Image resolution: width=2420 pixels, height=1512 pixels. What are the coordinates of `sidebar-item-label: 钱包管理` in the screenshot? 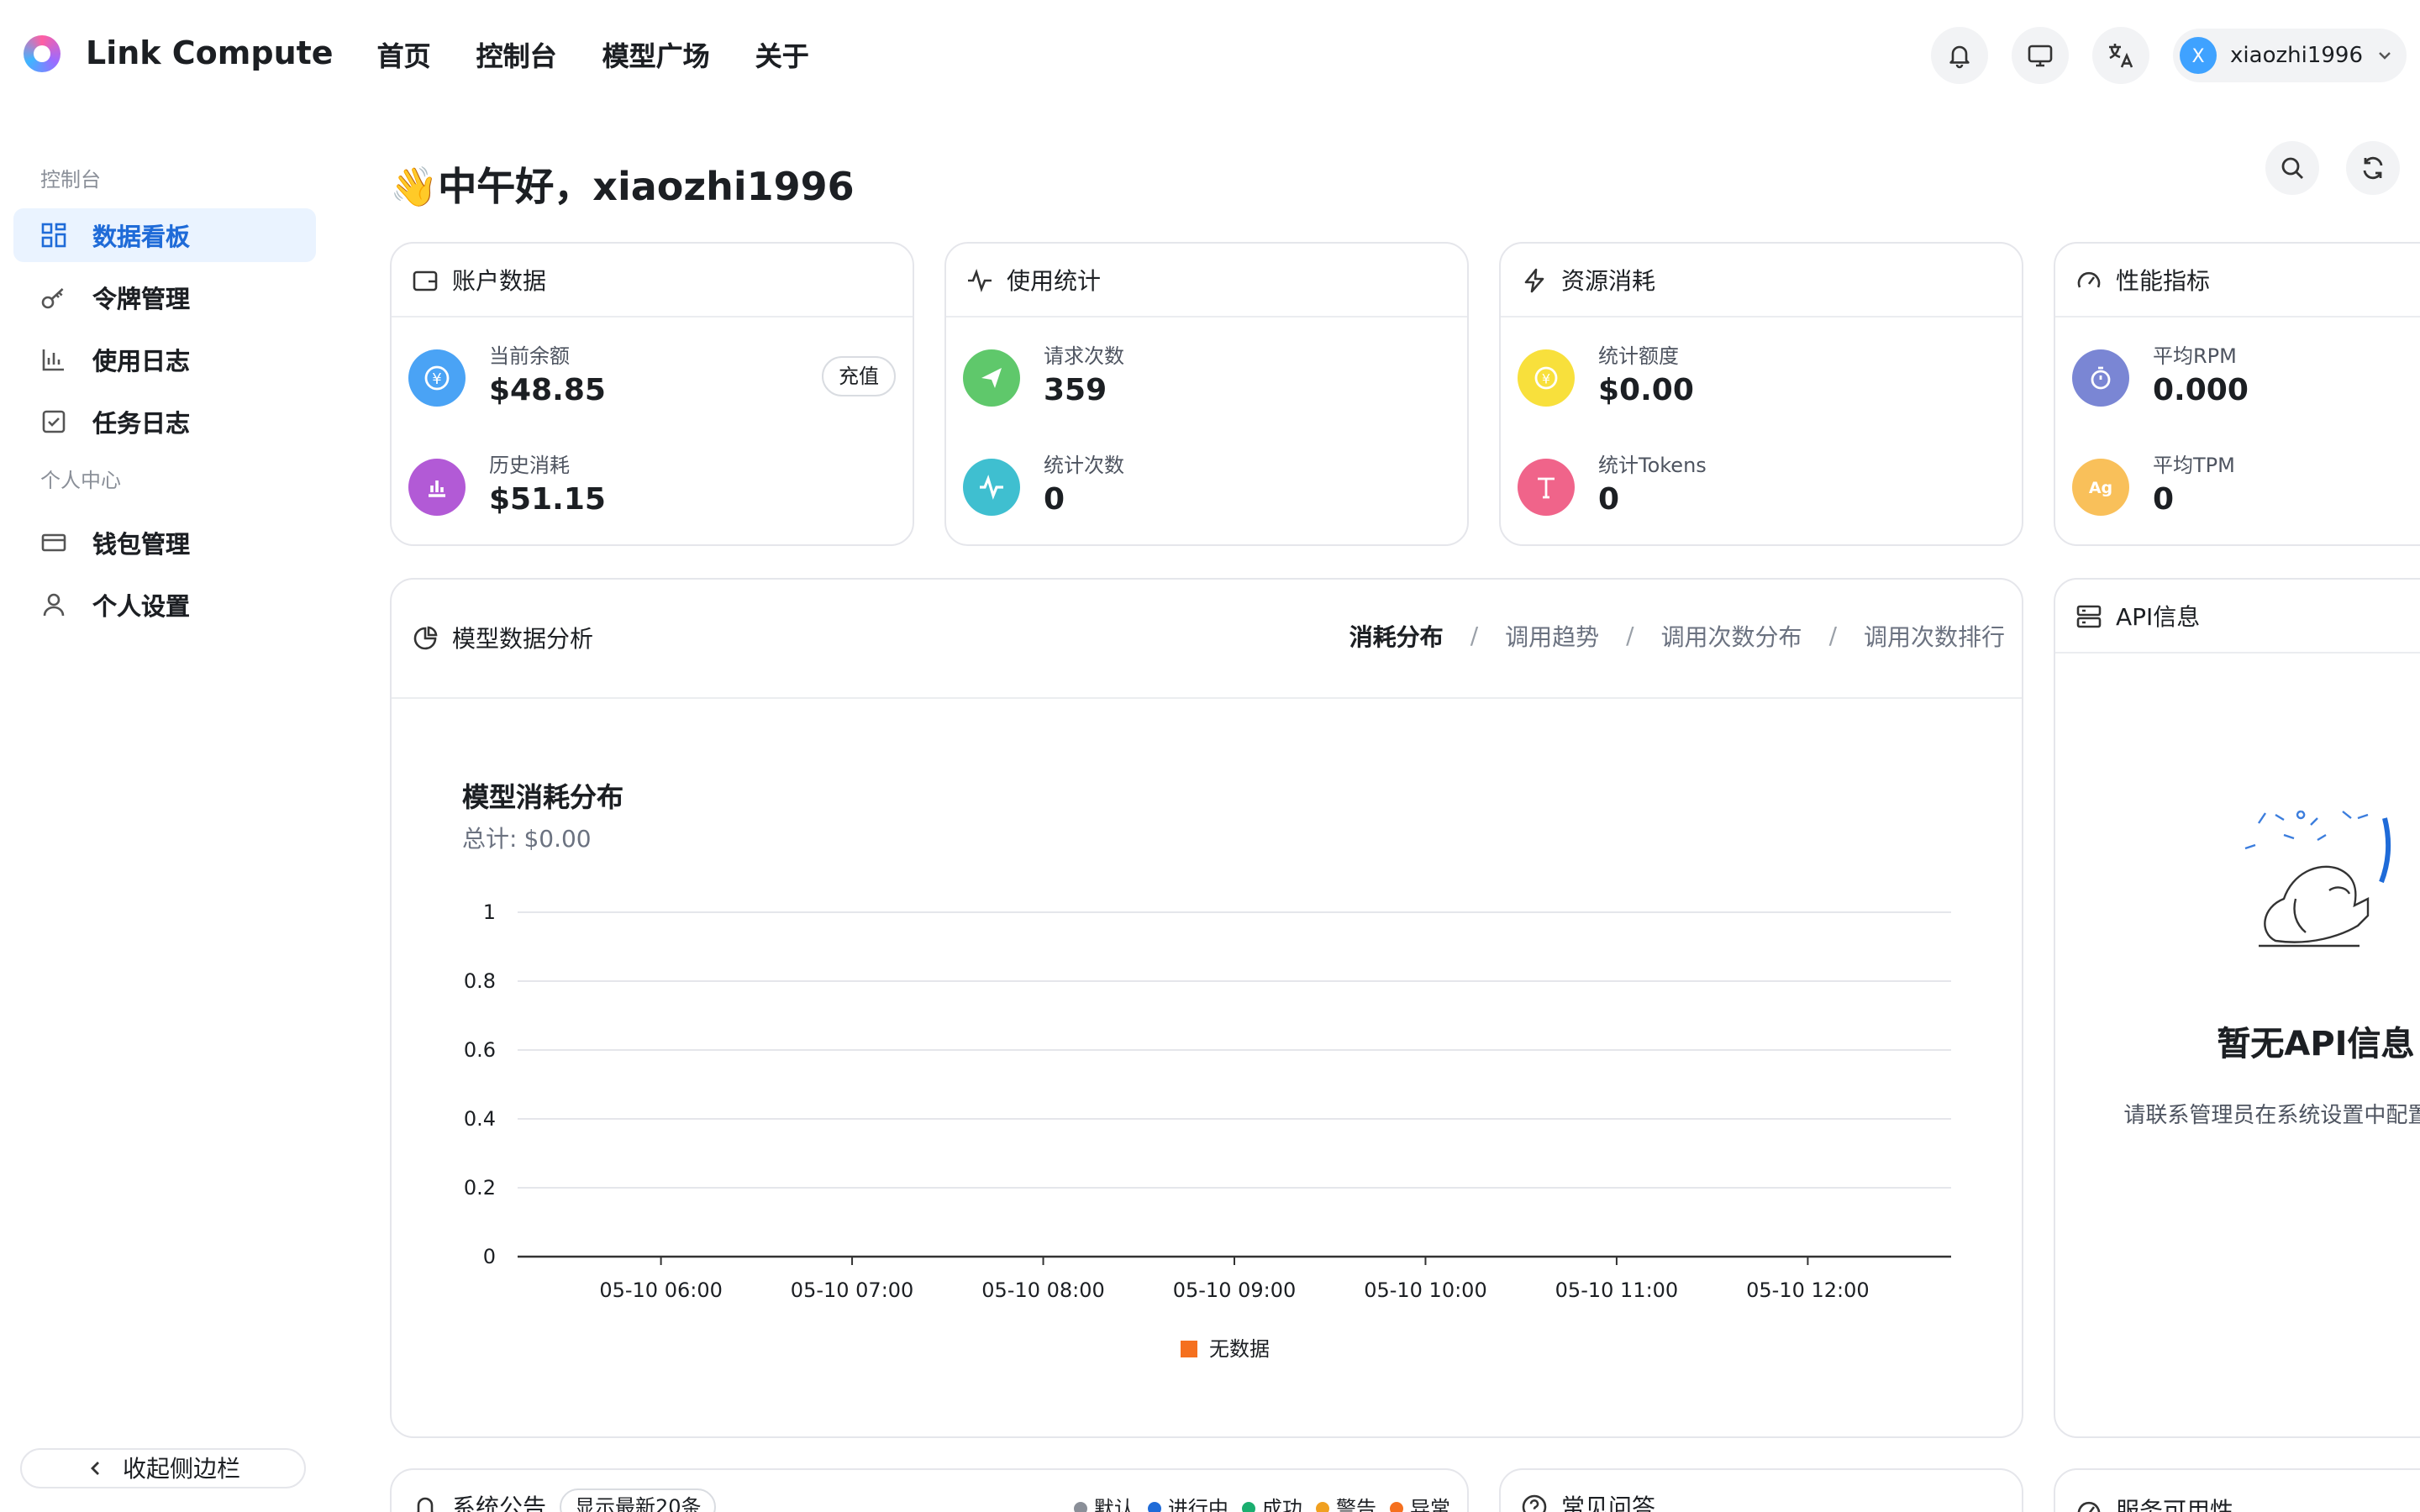 It's located at (141, 545).